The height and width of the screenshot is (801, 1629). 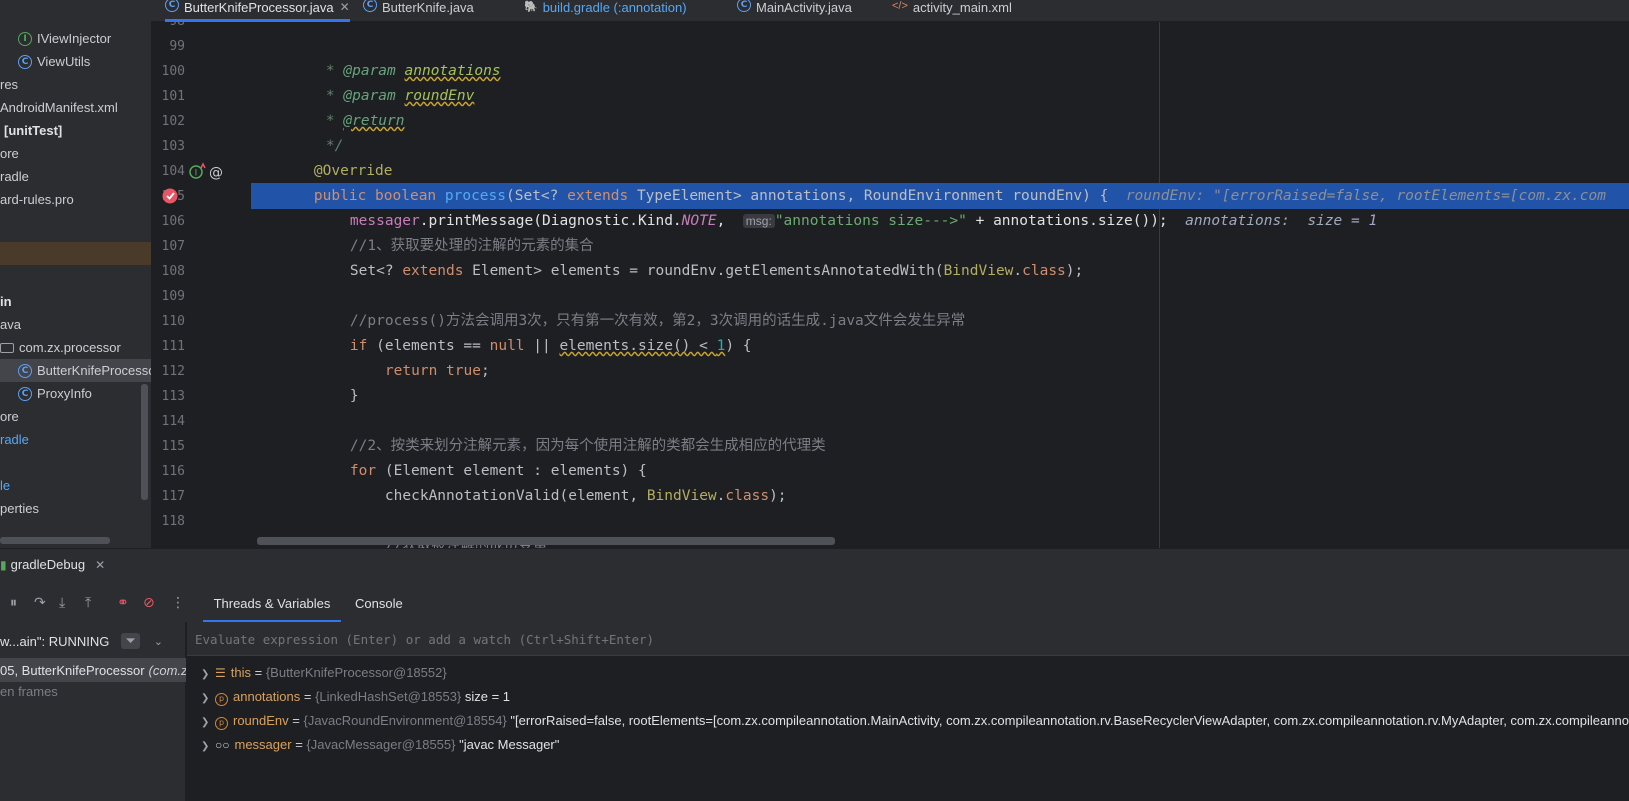 I want to click on param-icon: p, so click(x=221, y=723).